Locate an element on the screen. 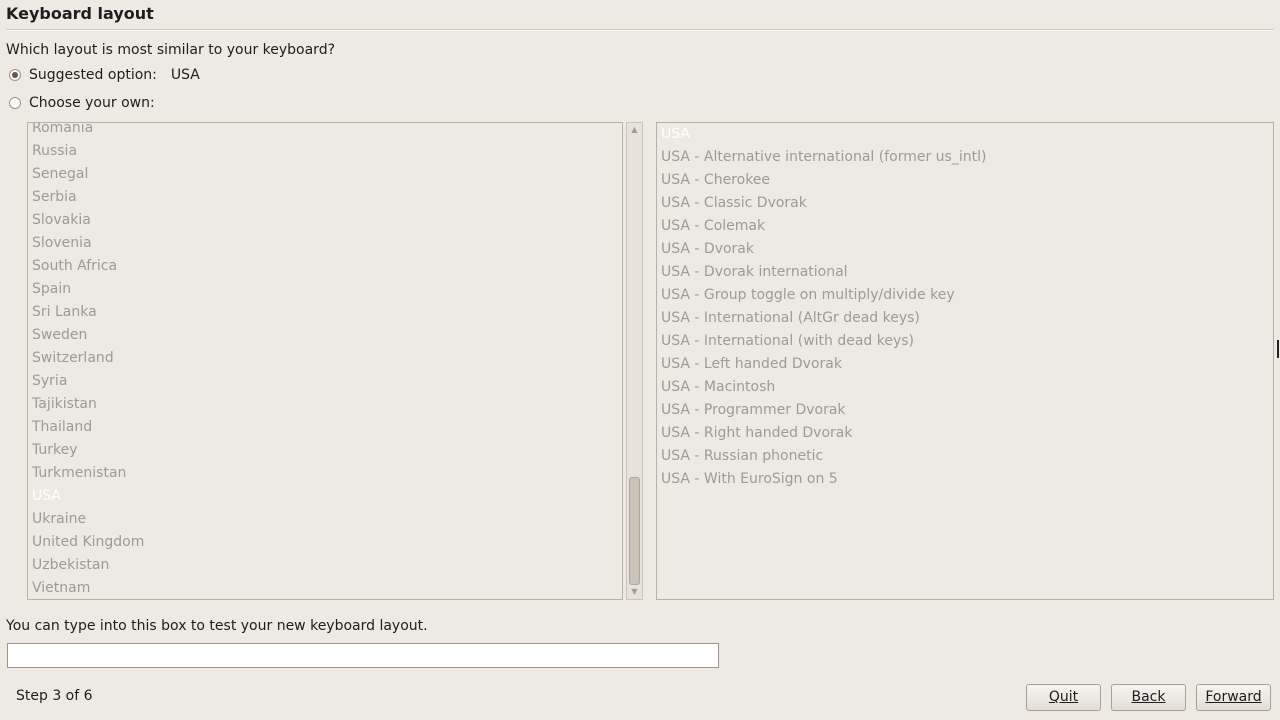  country-list-item: Ukraine is located at coordinates (325, 519).